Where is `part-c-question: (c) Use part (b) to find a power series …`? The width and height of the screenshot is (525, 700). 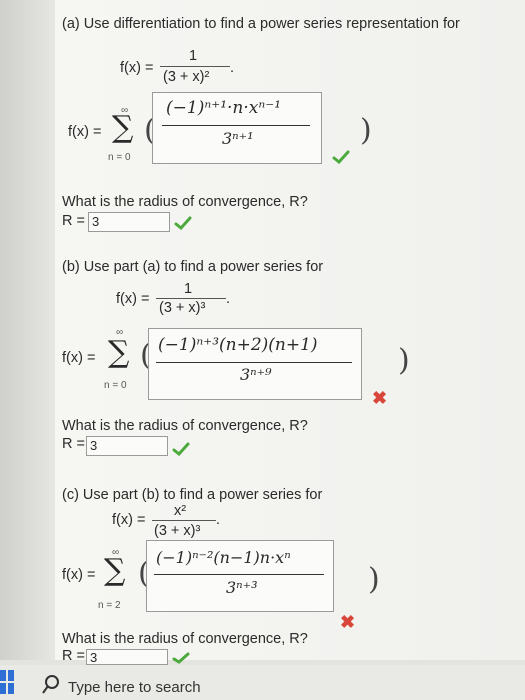 part-c-question: (c) Use part (b) to find a power series … is located at coordinates (192, 495).